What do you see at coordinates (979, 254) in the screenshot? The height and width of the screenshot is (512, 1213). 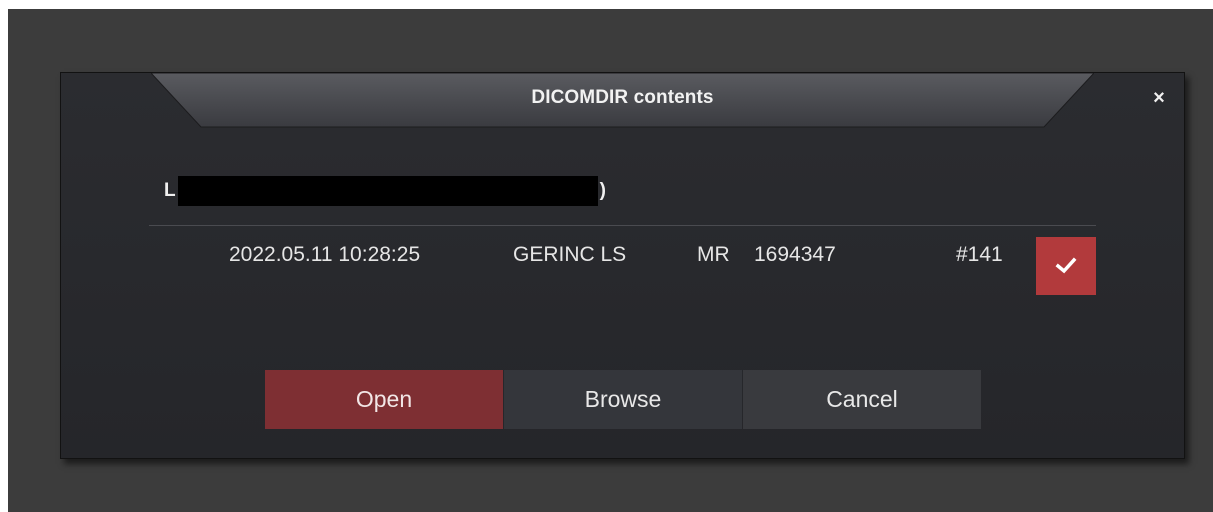 I see `series-number: #141` at bounding box center [979, 254].